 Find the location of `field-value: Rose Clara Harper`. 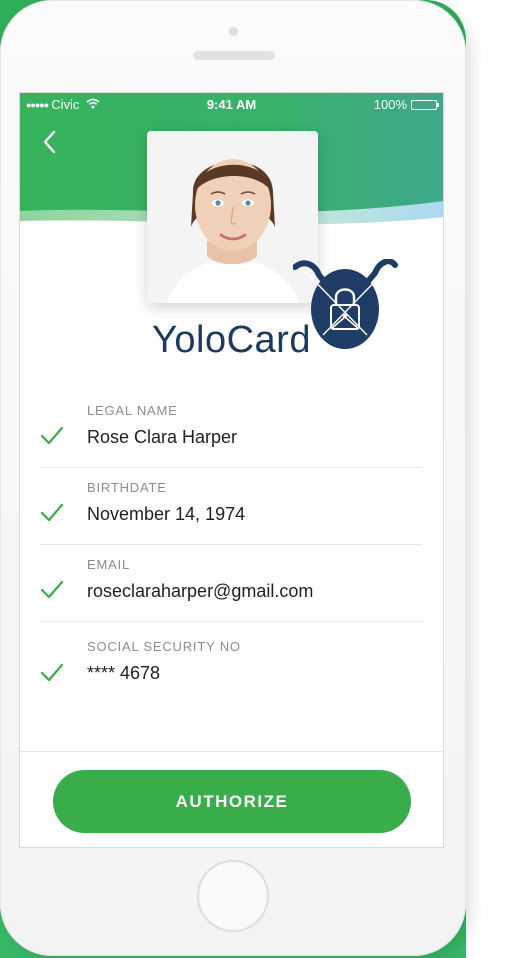

field-value: Rose Clara Harper is located at coordinates (162, 437).